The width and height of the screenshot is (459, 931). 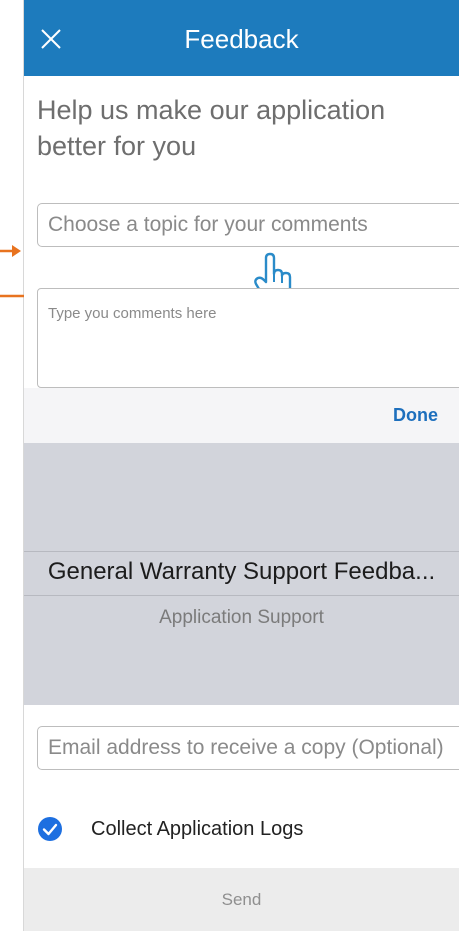 I want to click on picker-option: Application Support, so click(x=241, y=618).